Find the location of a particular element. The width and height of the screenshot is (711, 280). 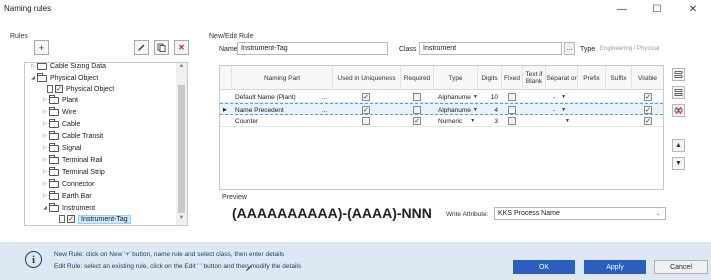

column-header: Required is located at coordinates (417, 78).